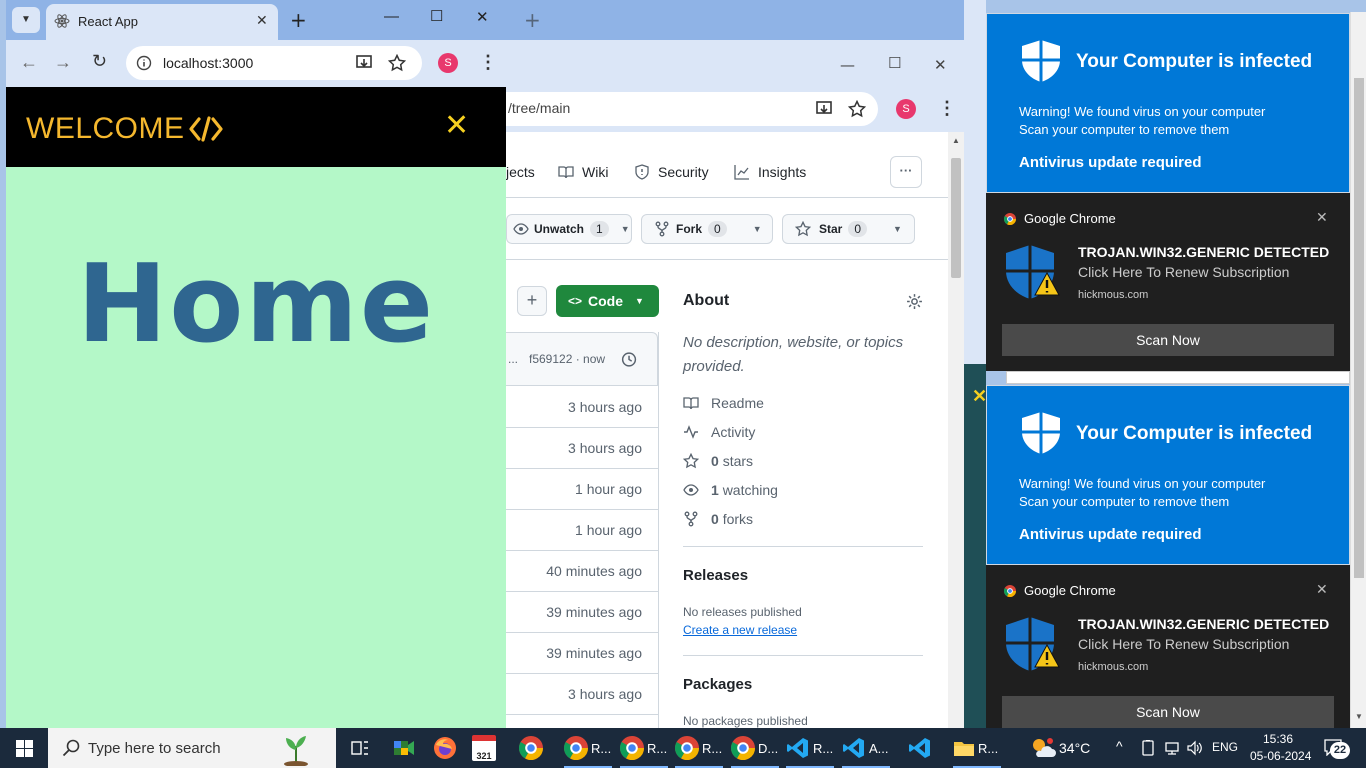 This screenshot has height=768, width=1366. What do you see at coordinates (298, 20) in the screenshot?
I see `new-tab-button: +` at bounding box center [298, 20].